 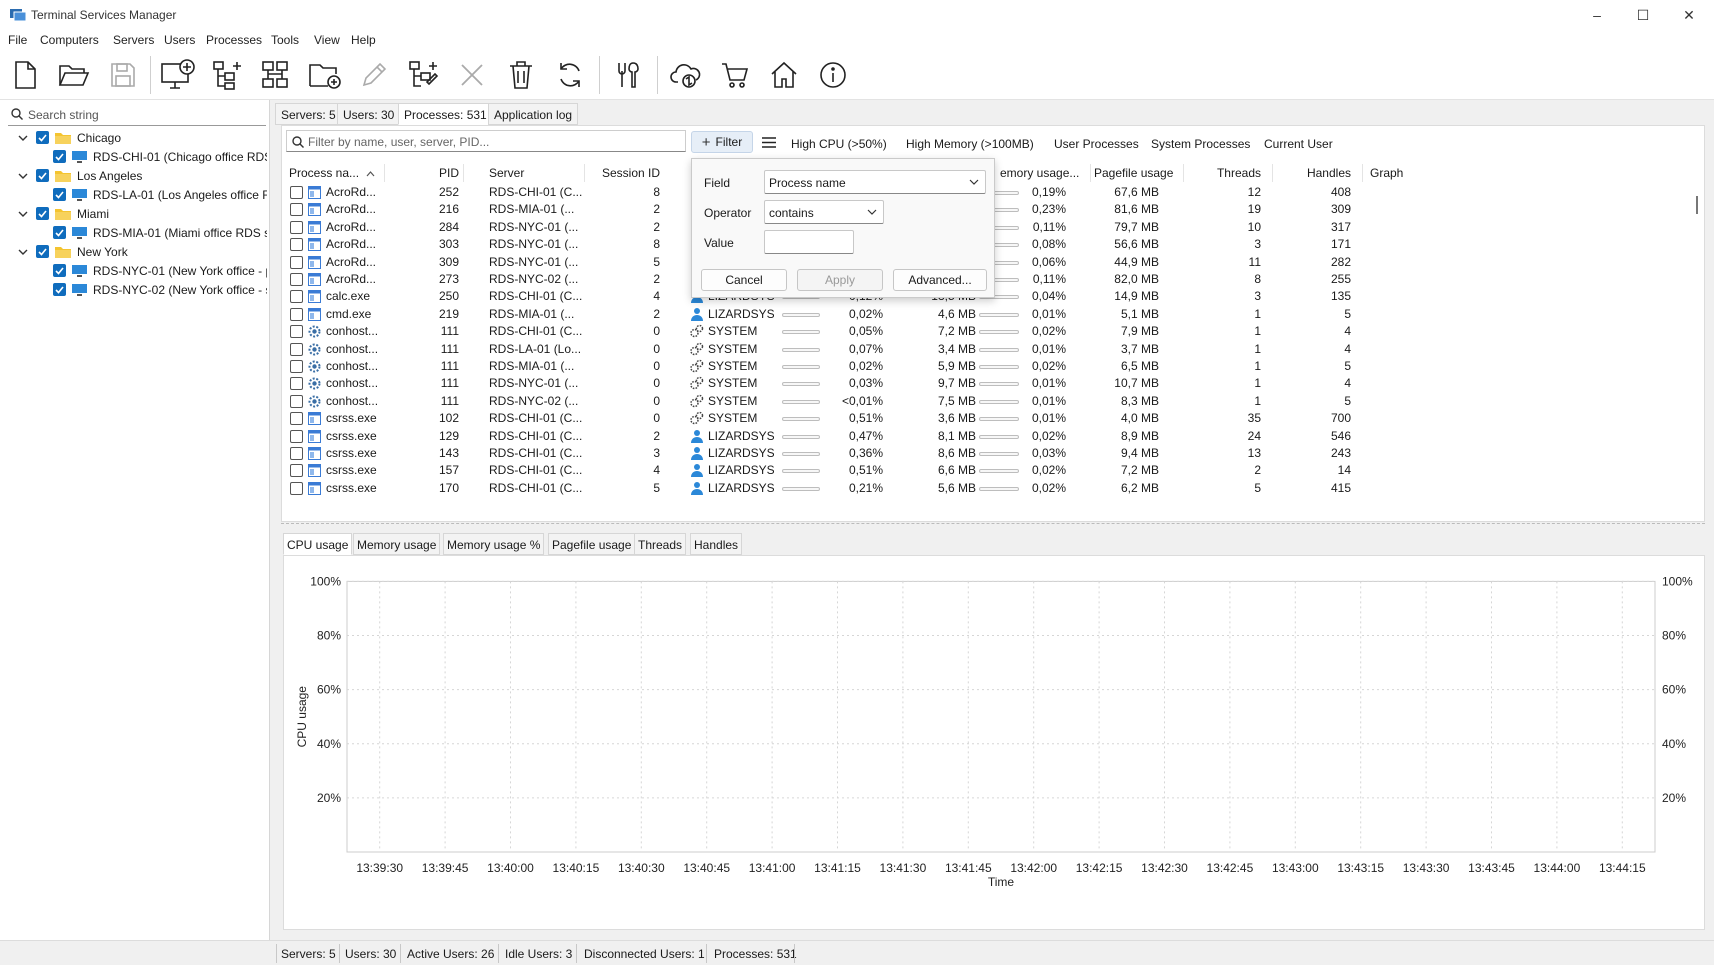 What do you see at coordinates (397, 544) in the screenshot?
I see `tab-memory-usage: Memory usage` at bounding box center [397, 544].